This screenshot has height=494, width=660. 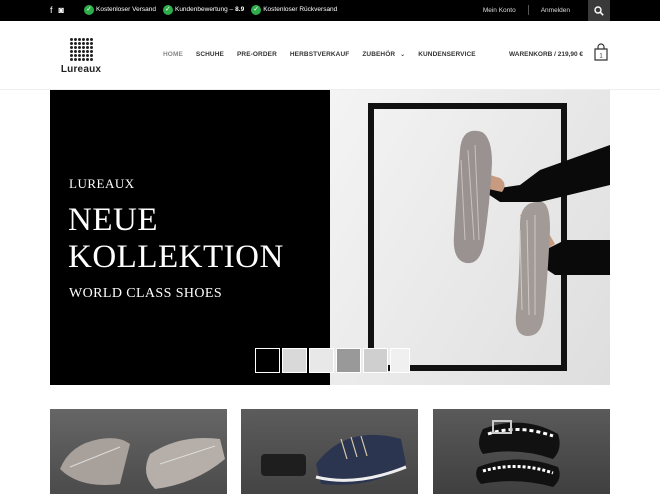 I want to click on my-account-link: Mein Konto, so click(x=499, y=10).